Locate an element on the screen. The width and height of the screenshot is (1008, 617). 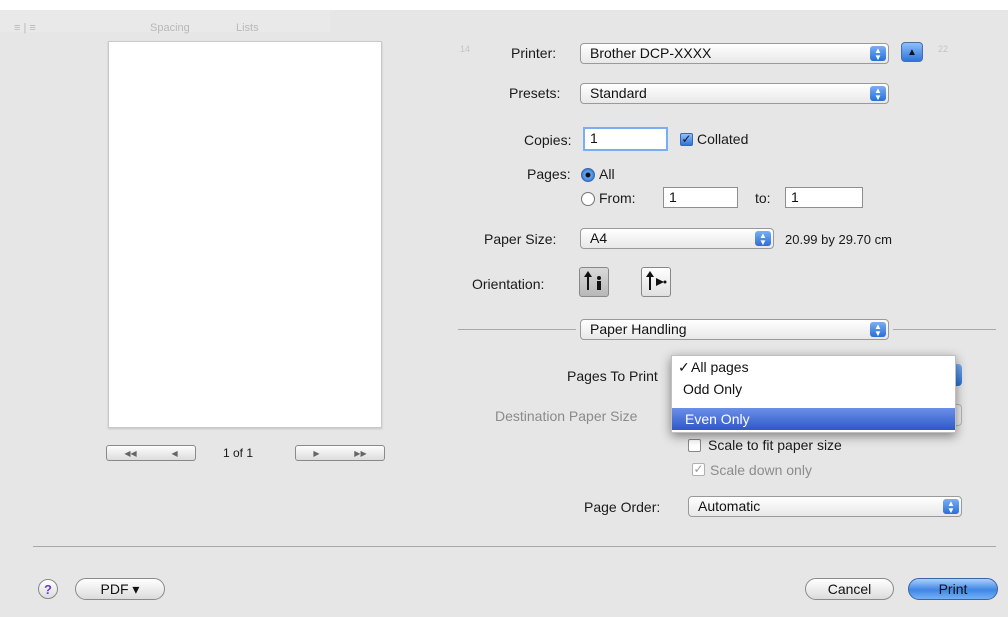
presets-popup: Standard ▲ ▼ is located at coordinates (734, 93).